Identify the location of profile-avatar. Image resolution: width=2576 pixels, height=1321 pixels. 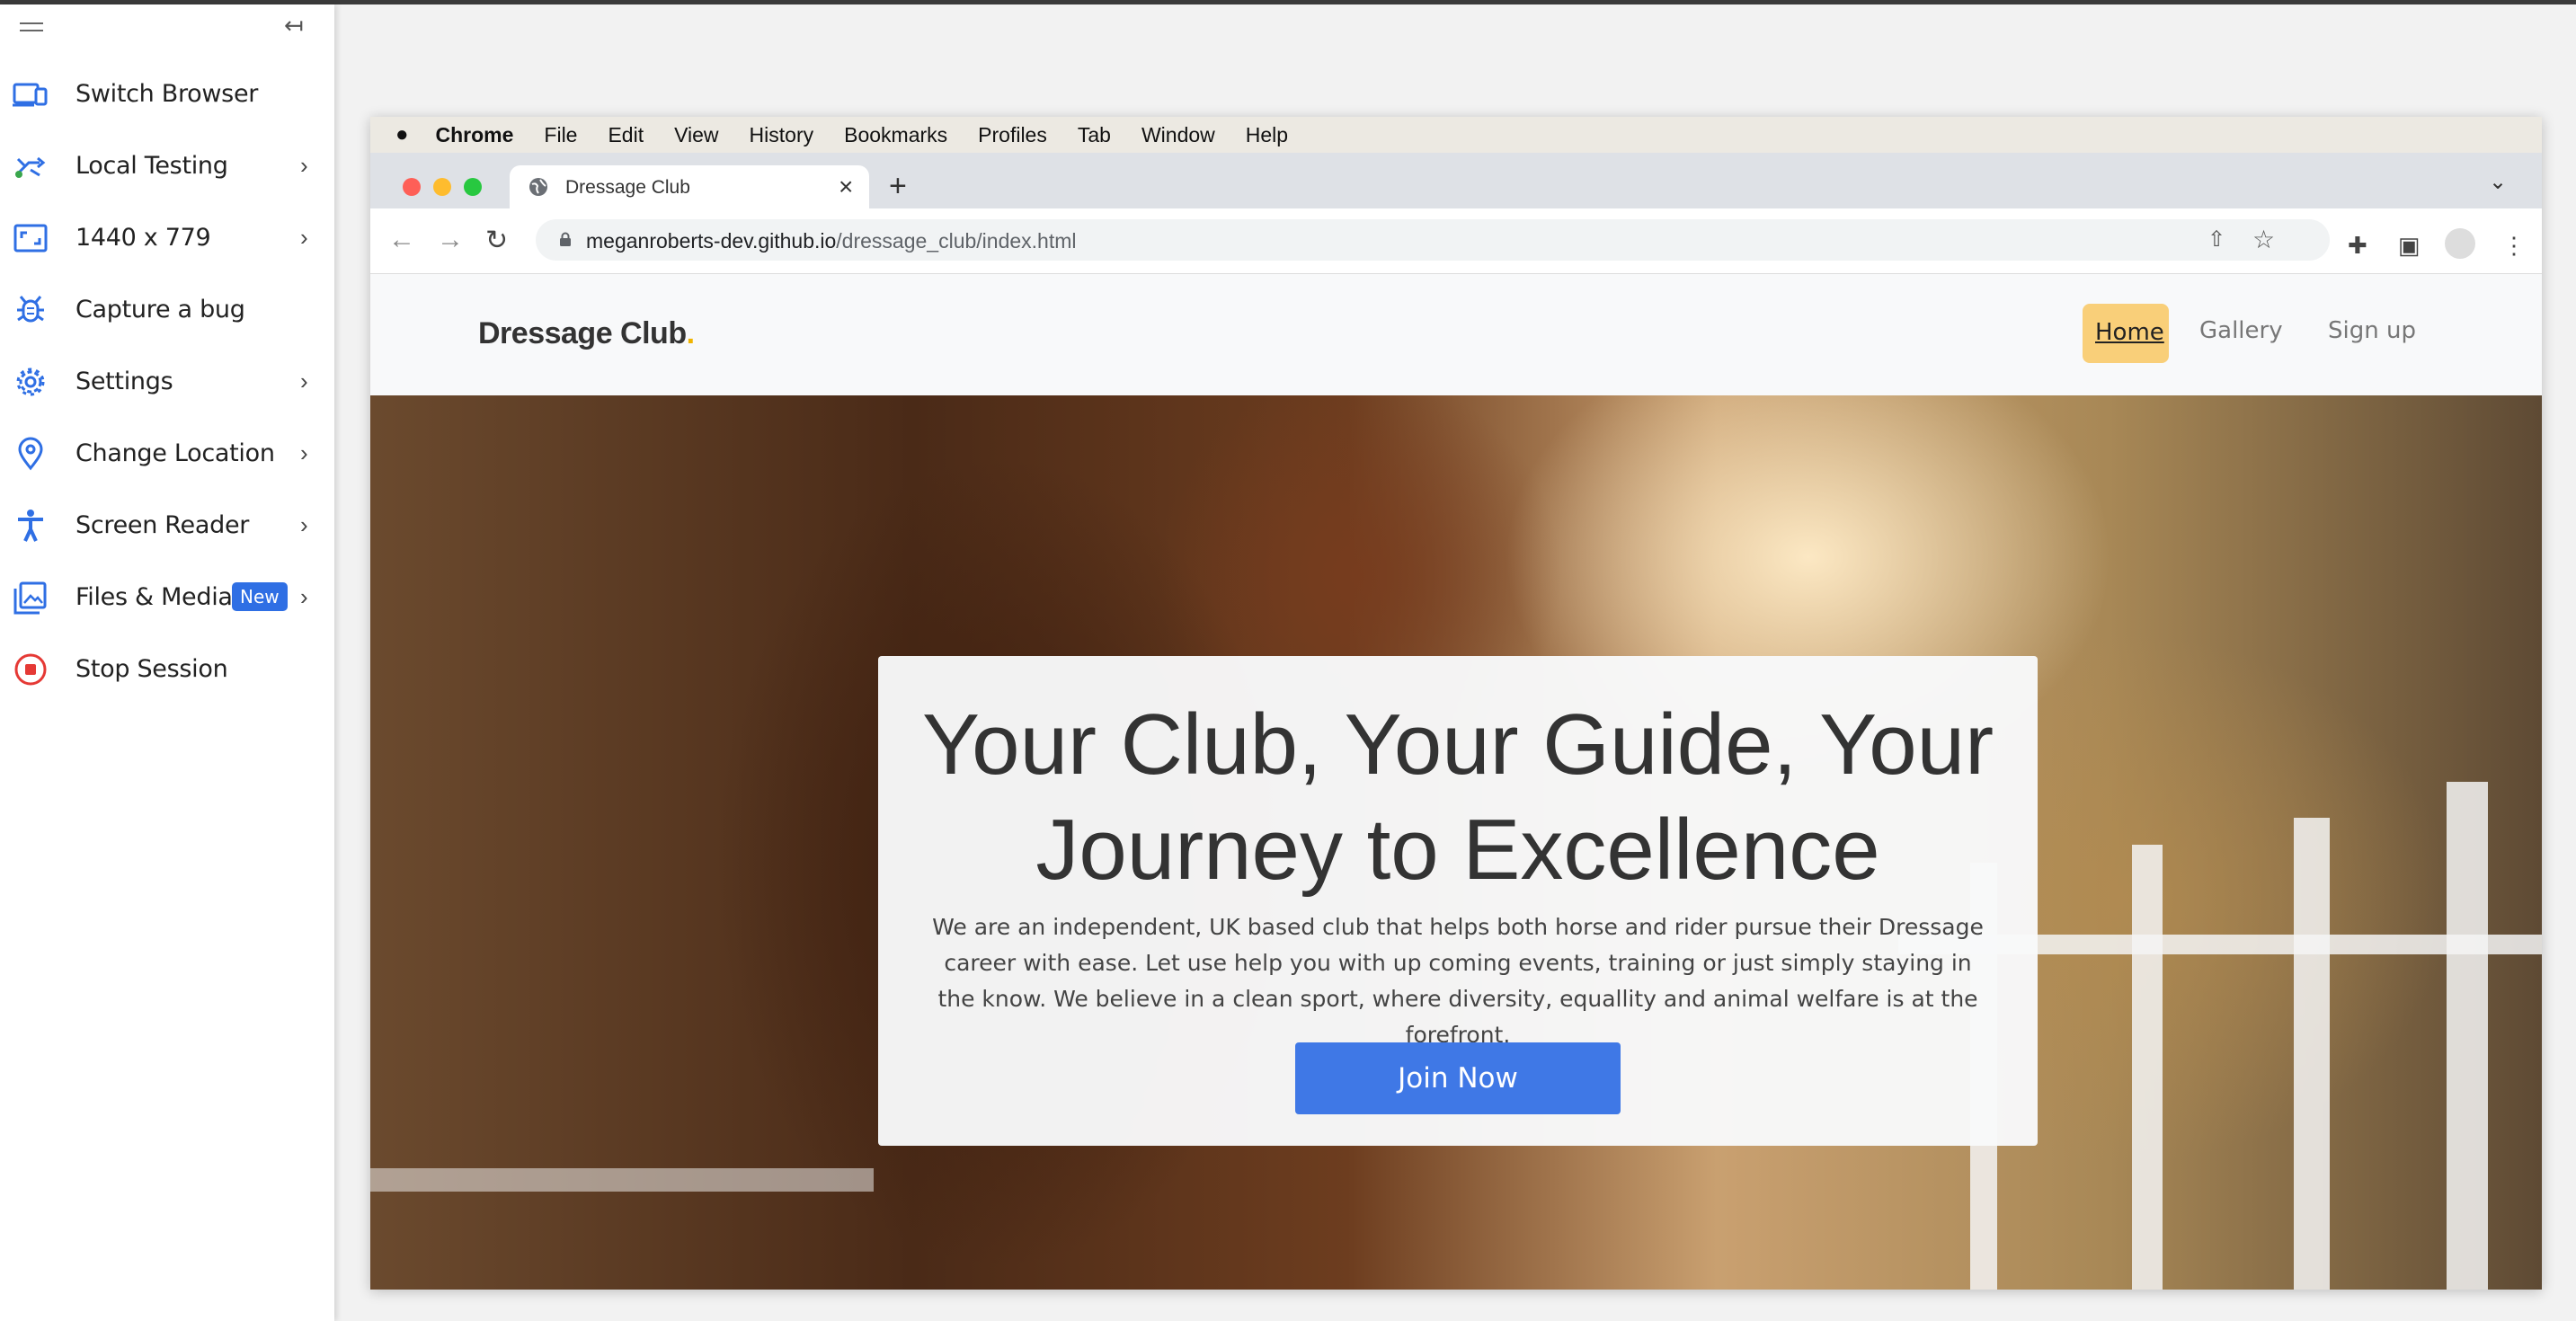
(2460, 243).